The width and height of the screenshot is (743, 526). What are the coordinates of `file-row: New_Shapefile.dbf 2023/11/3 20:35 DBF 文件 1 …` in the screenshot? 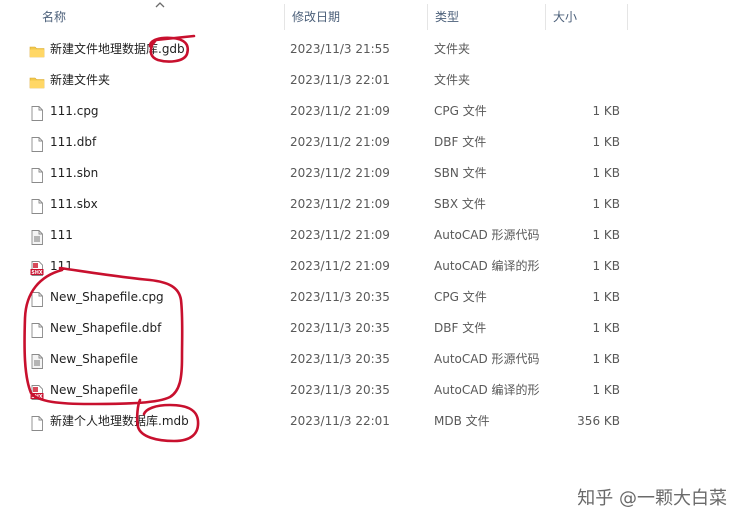 It's located at (371, 328).